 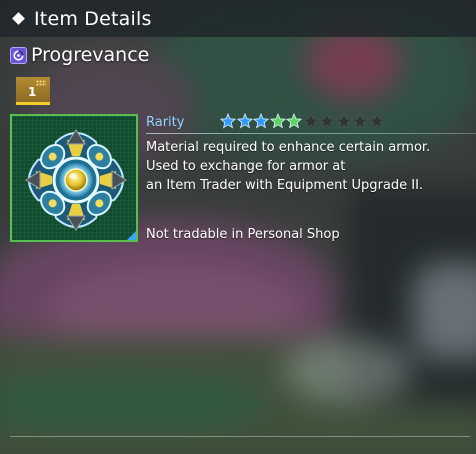 I want to click on bottom-divider, so click(x=240, y=436).